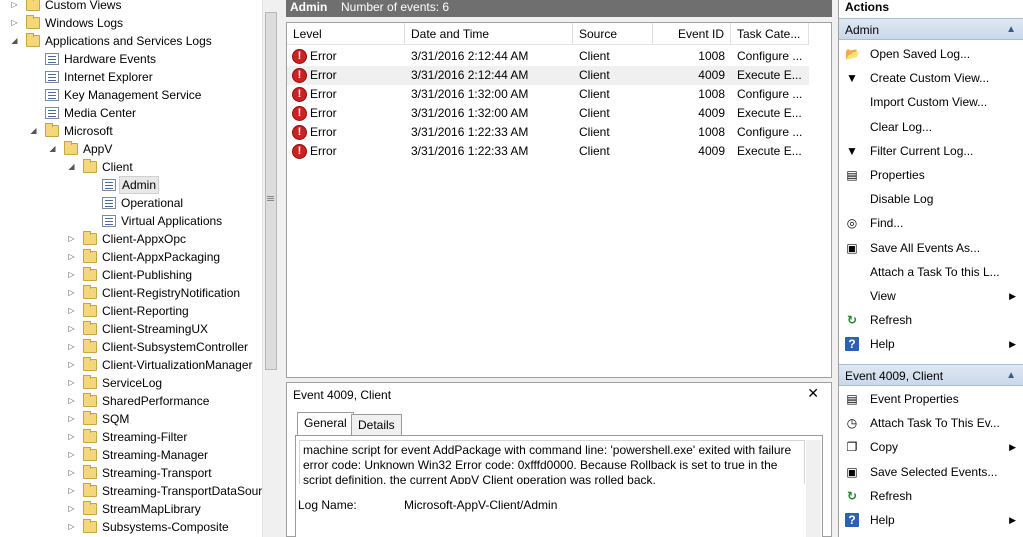 Image resolution: width=1023 pixels, height=537 pixels. Describe the element at coordinates (131, 365) in the screenshot. I see `tree-item: ▷ Client-VirtualizationManager` at that location.